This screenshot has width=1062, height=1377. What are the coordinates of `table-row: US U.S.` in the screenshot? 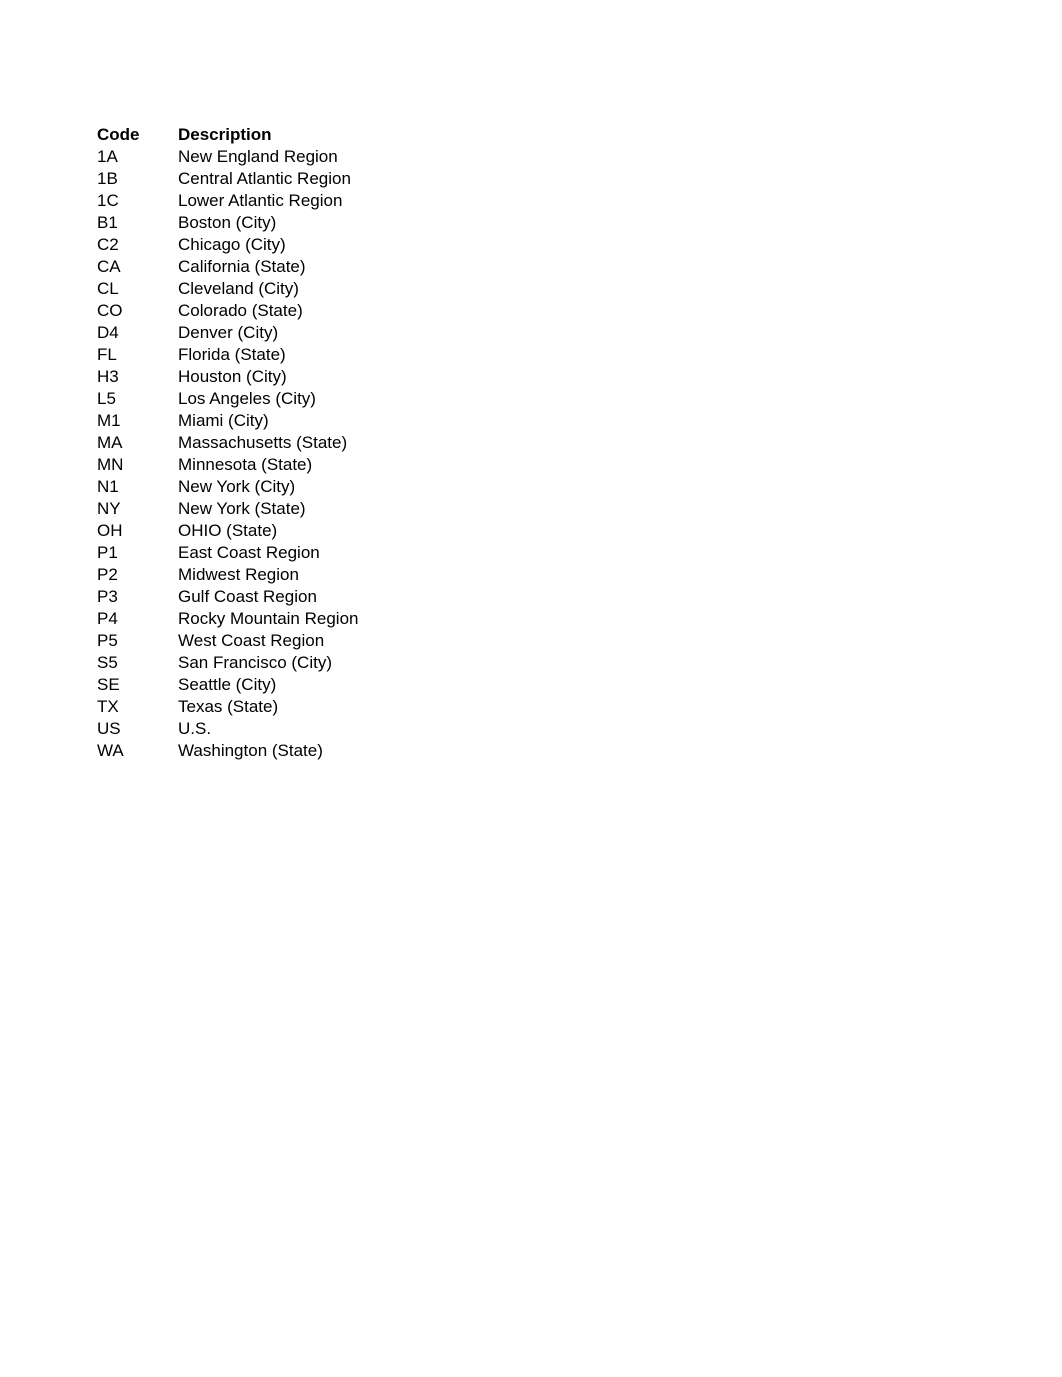 It's located at (227, 729).